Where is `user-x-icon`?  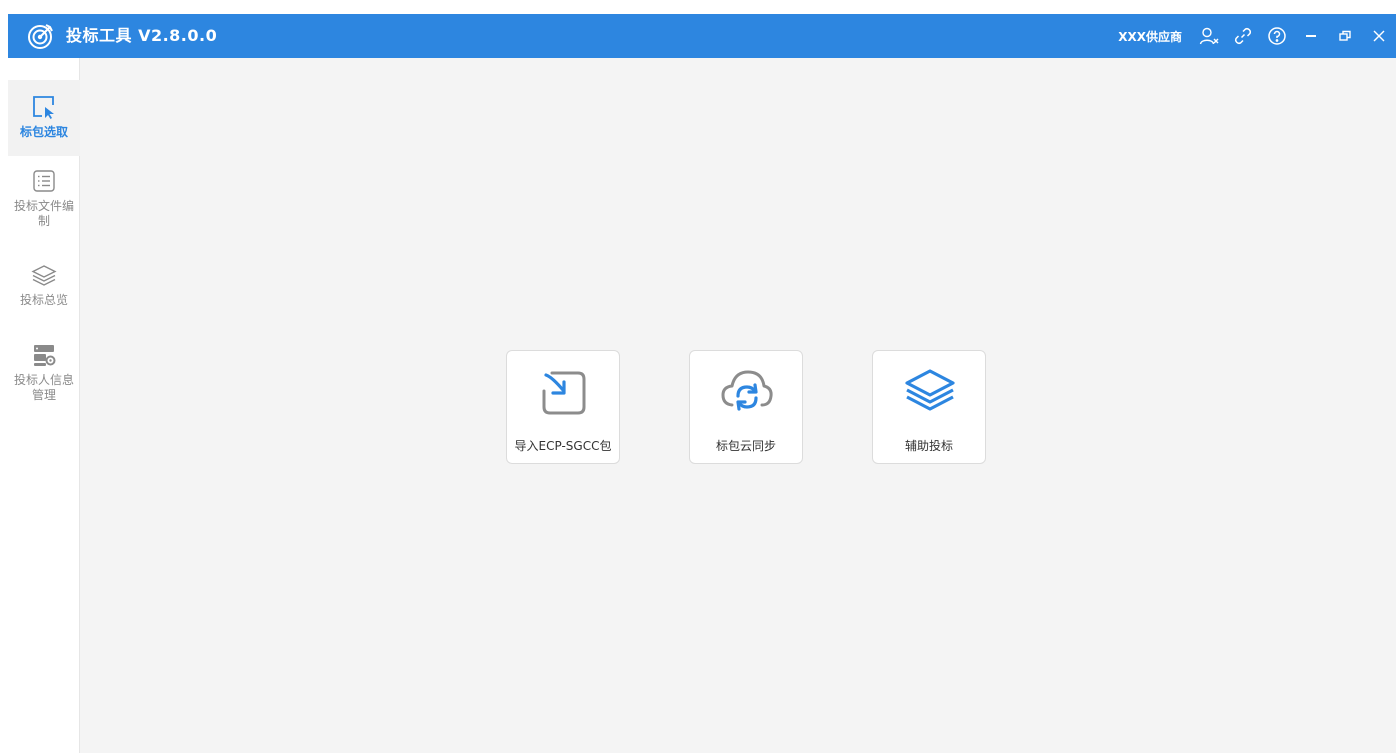
user-x-icon is located at coordinates (1209, 36).